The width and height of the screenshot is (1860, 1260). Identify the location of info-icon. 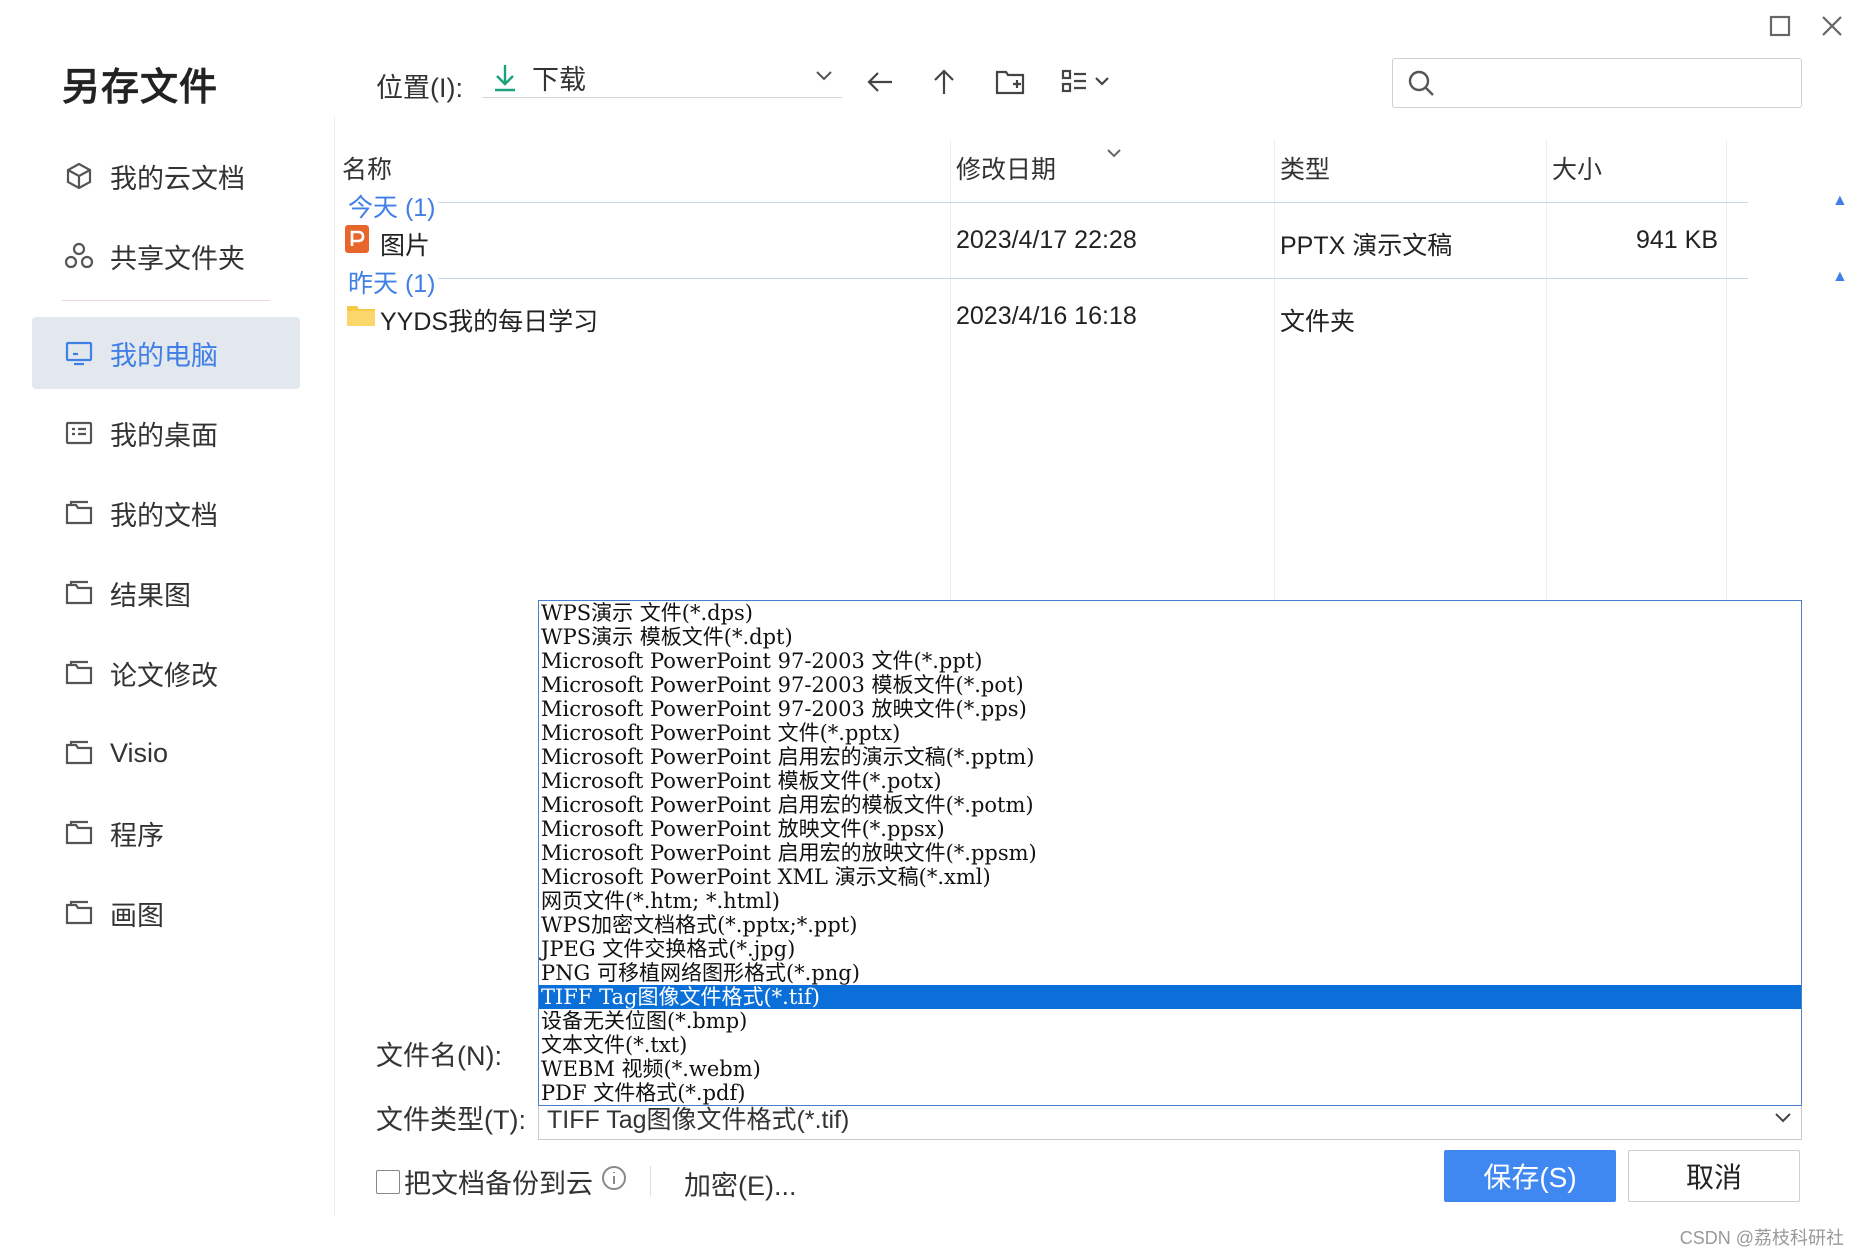
(614, 1181).